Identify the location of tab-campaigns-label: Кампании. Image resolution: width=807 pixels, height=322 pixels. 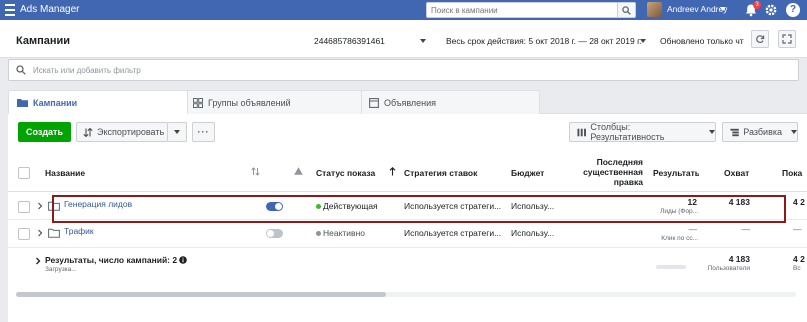
(55, 102).